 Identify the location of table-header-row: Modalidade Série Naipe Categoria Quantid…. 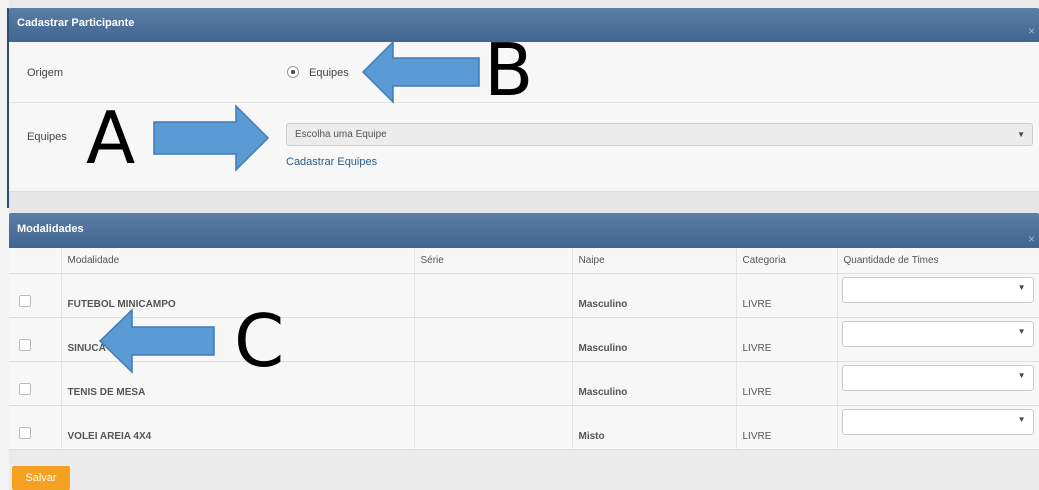
(524, 261).